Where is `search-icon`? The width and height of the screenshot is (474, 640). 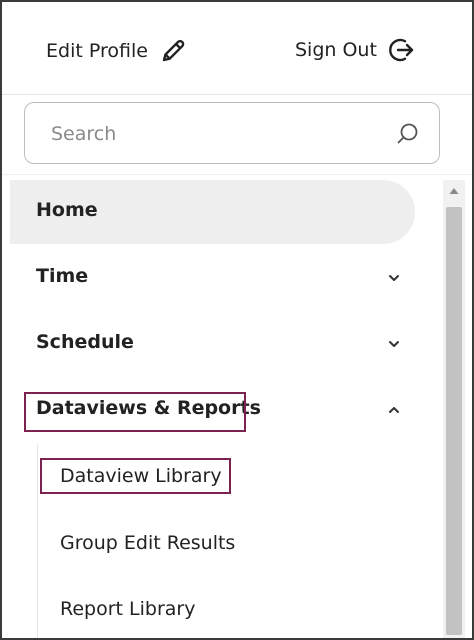
search-icon is located at coordinates (408, 134).